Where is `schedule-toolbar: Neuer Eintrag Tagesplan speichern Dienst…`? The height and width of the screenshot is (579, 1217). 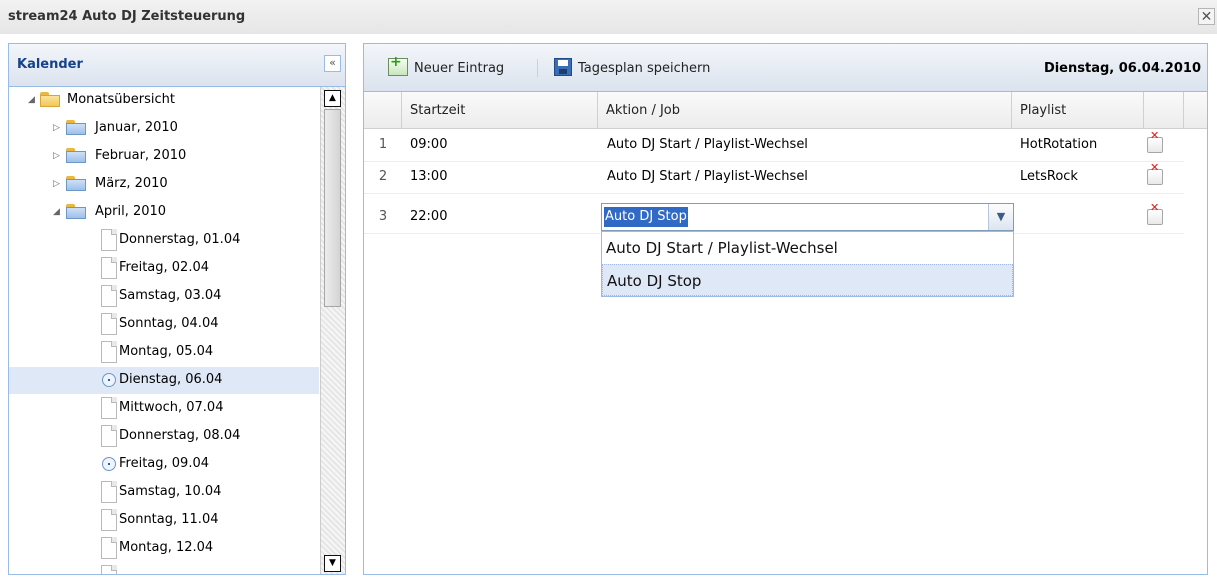
schedule-toolbar: Neuer Eintrag Tagesplan speichern Dienst… is located at coordinates (785, 68).